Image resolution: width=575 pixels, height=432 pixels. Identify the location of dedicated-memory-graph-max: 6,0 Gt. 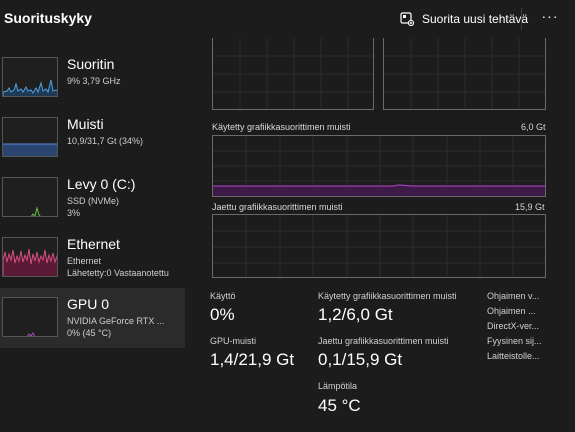
(533, 127).